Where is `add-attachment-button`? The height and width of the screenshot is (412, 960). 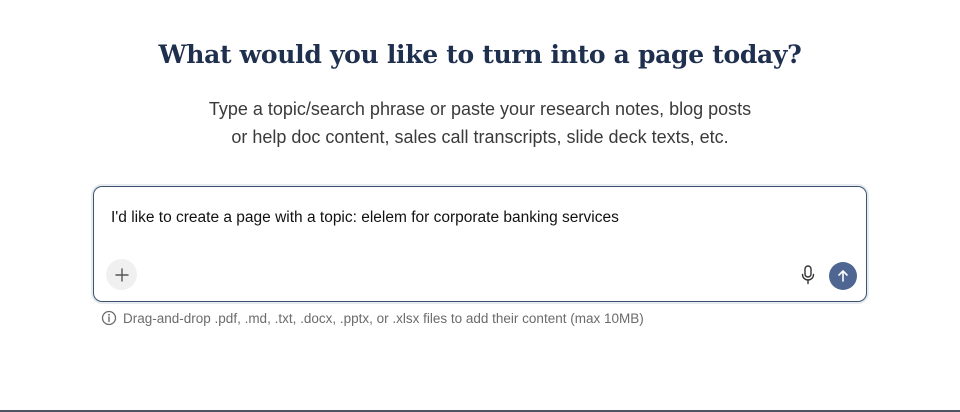 add-attachment-button is located at coordinates (121, 274).